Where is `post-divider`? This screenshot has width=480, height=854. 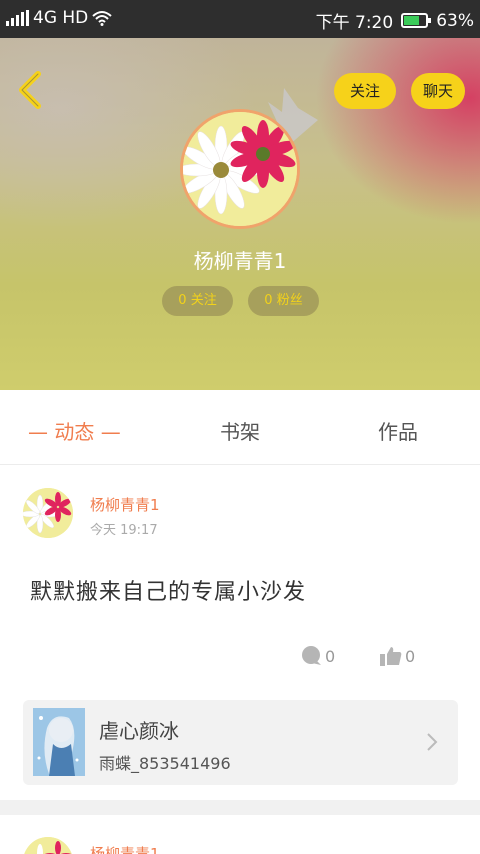 post-divider is located at coordinates (240, 807).